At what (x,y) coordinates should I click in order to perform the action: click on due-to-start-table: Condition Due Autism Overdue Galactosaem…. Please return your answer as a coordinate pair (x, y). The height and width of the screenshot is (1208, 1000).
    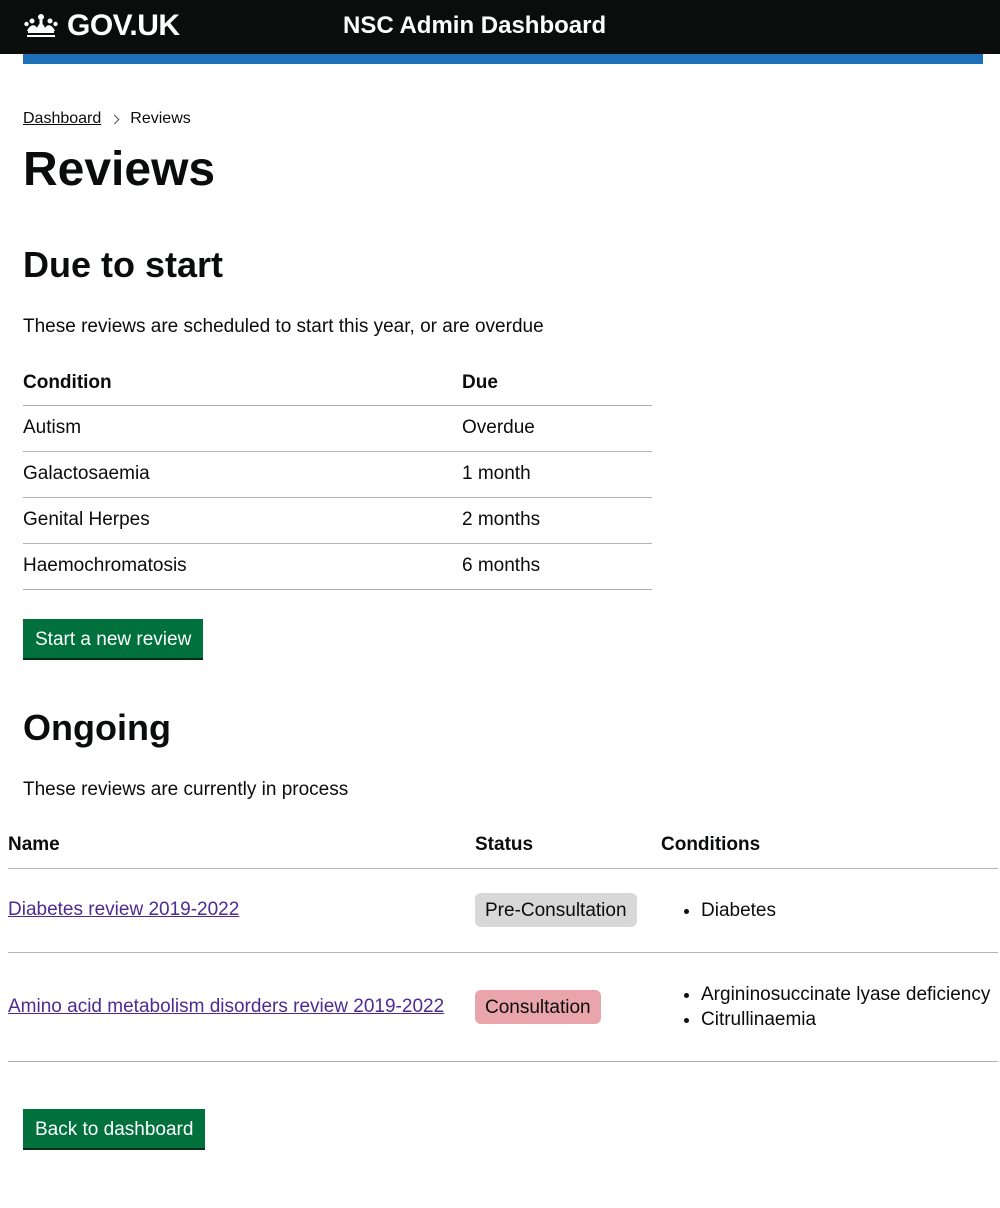
    Looking at the image, I should click on (337, 475).